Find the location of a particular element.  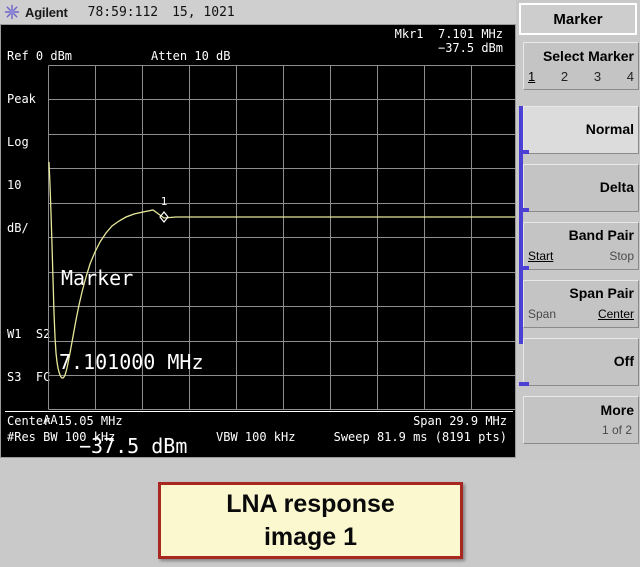

softkey-tick-delta is located at coordinates (524, 210).